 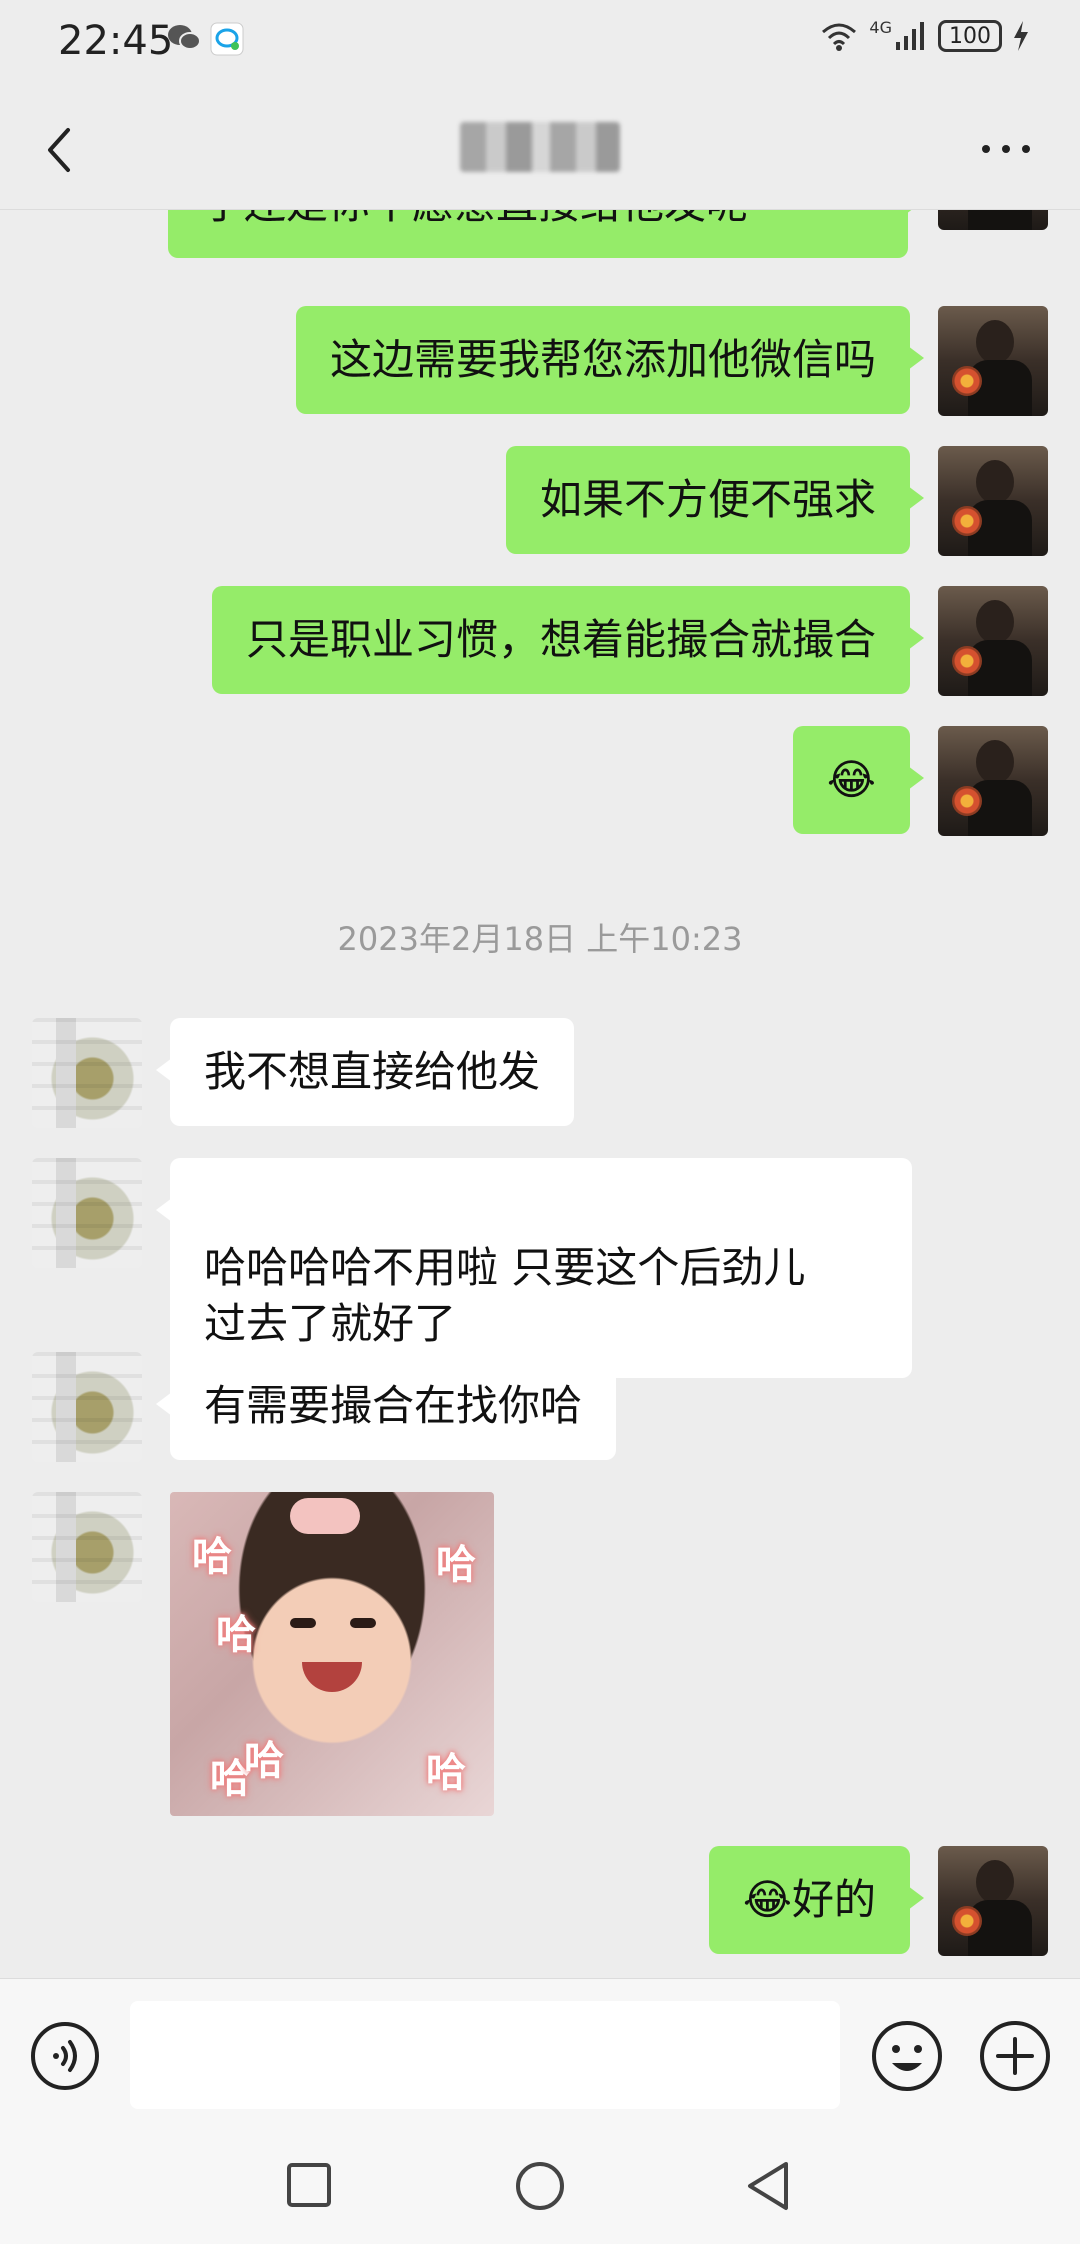 I want to click on message-bubble: 😂, so click(x=858, y=780).